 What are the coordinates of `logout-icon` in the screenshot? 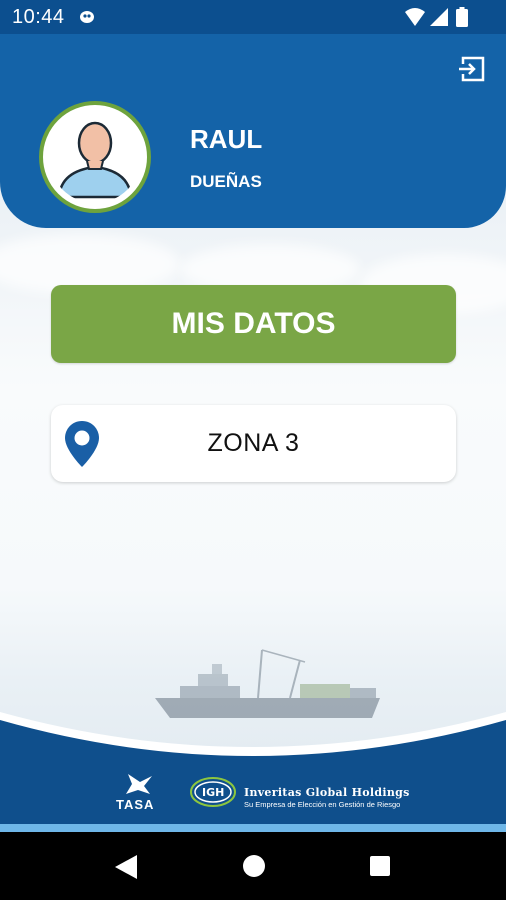 It's located at (473, 69).